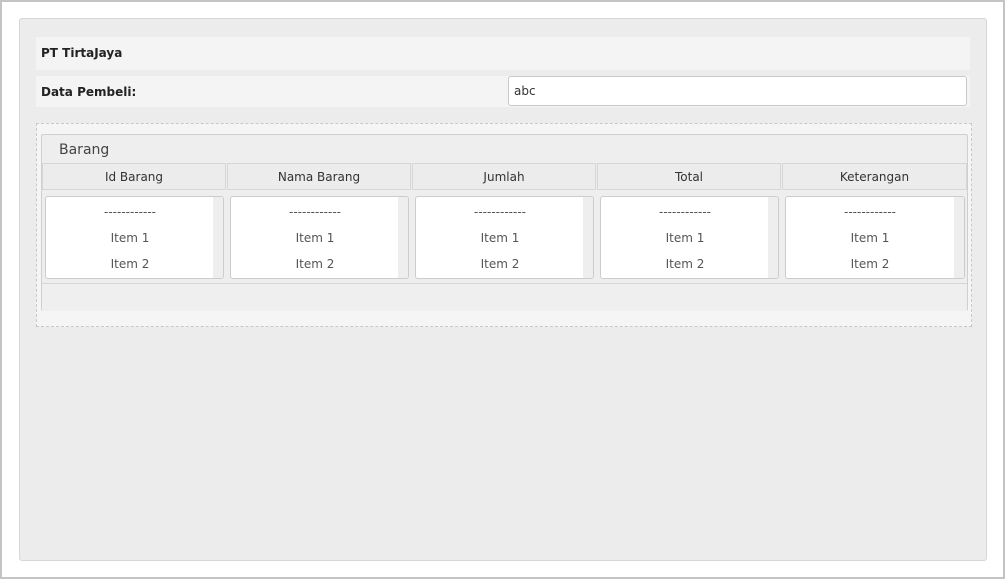 The width and height of the screenshot is (1005, 579). I want to click on listbox-jumlah: ------------ Item 1 Item 2, so click(504, 237).